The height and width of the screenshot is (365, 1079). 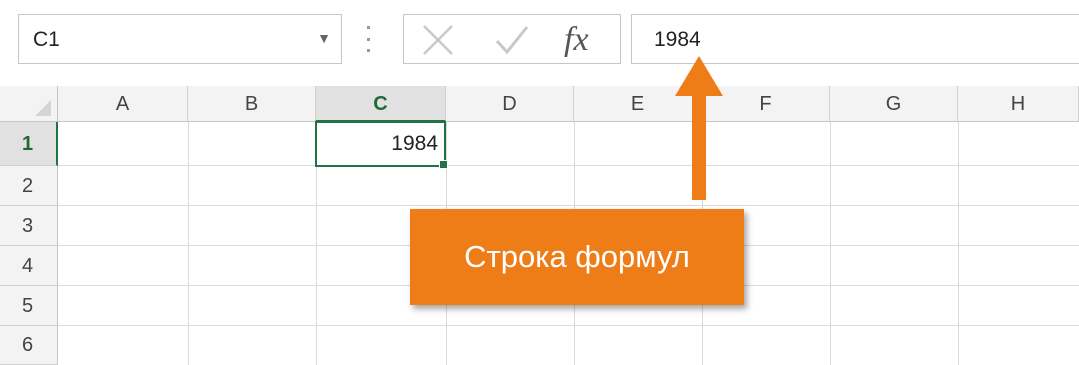 I want to click on row-header-4: 4, so click(x=29, y=266).